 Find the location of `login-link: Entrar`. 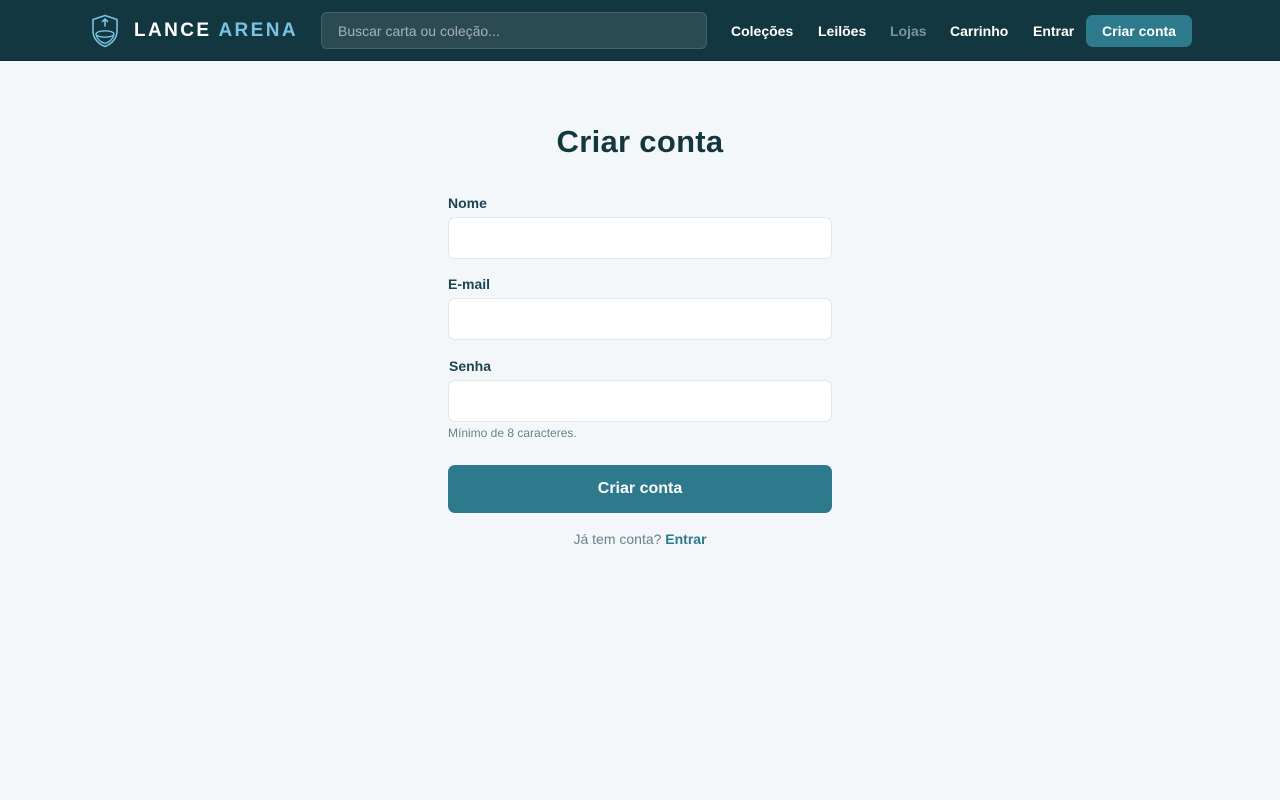

login-link: Entrar is located at coordinates (685, 539).